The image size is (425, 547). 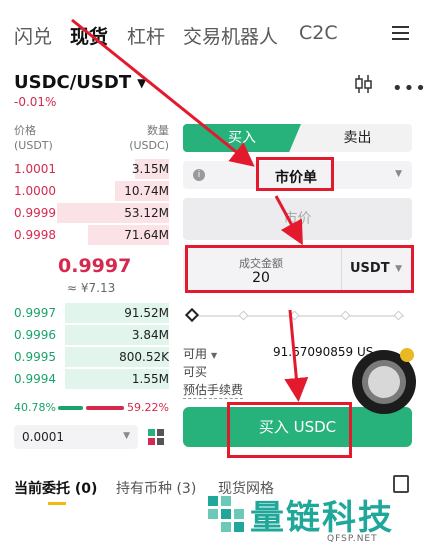 I want to click on depth-precision-select: 0.0001 ▼, so click(x=76, y=437).